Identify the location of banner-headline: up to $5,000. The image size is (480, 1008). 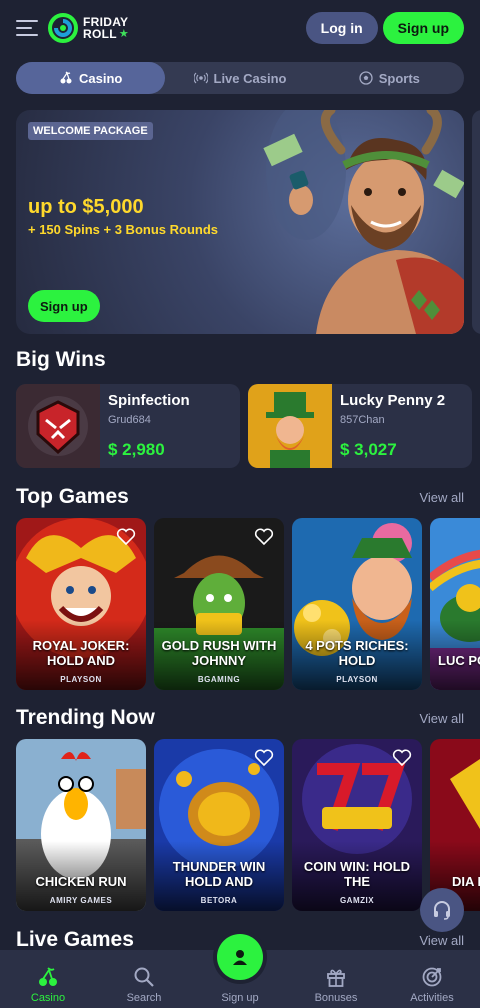
(86, 207).